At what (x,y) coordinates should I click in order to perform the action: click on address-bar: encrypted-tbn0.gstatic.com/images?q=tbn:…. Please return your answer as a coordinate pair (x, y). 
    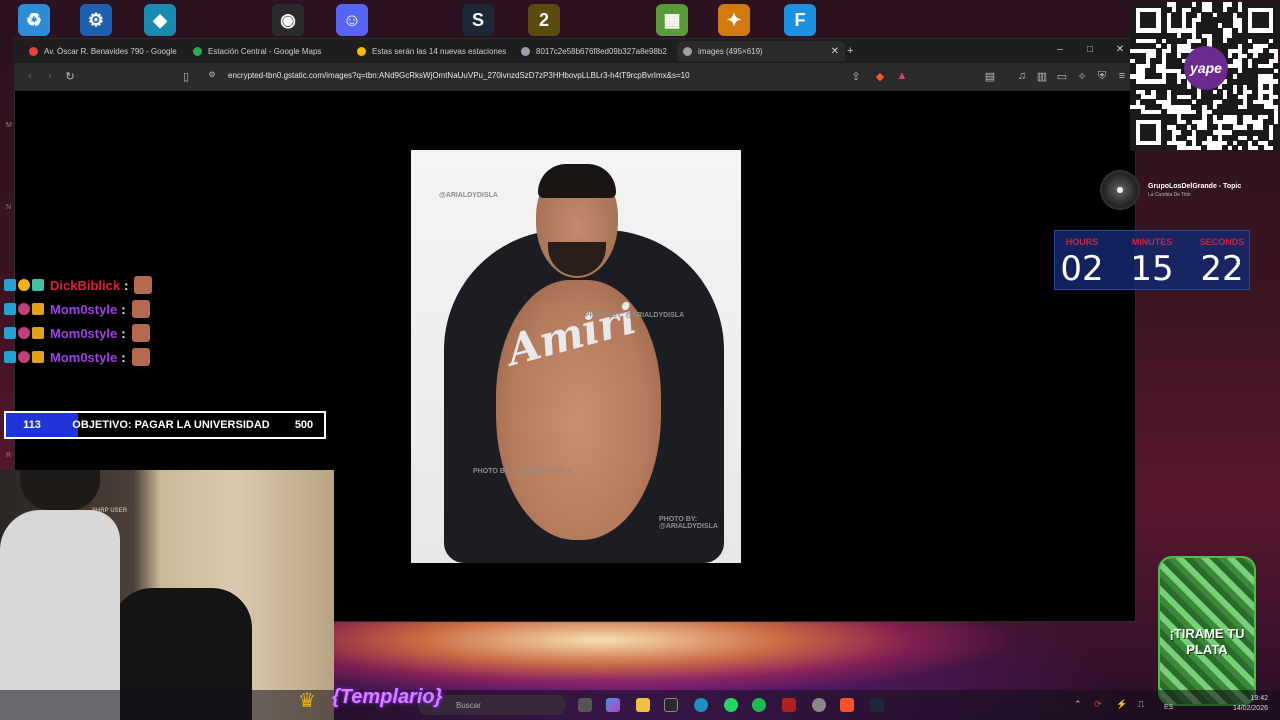
    Looking at the image, I should click on (459, 75).